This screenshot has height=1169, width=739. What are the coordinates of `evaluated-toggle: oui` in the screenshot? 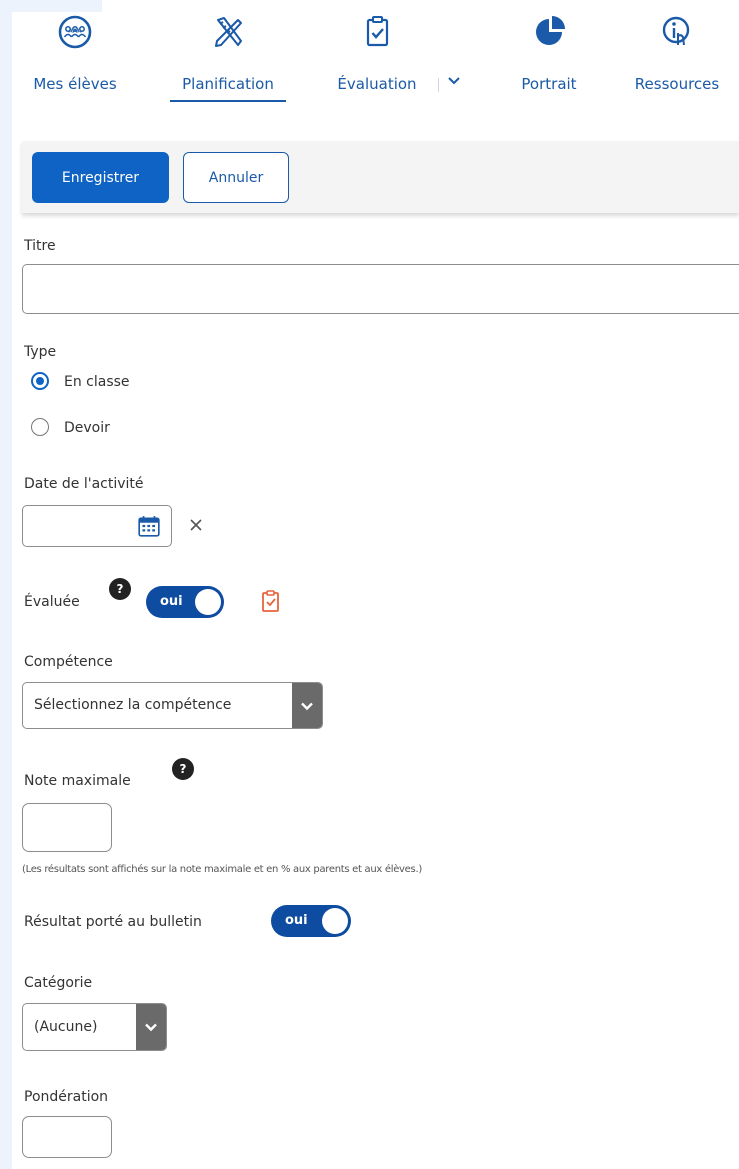 It's located at (185, 602).